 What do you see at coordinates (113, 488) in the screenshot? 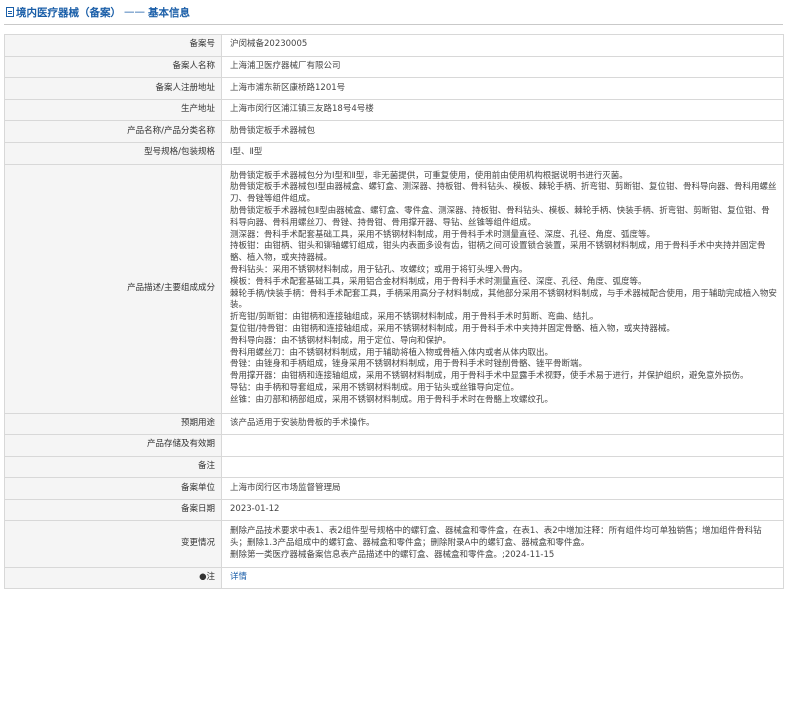
I see `field-label: 备案单位` at bounding box center [113, 488].